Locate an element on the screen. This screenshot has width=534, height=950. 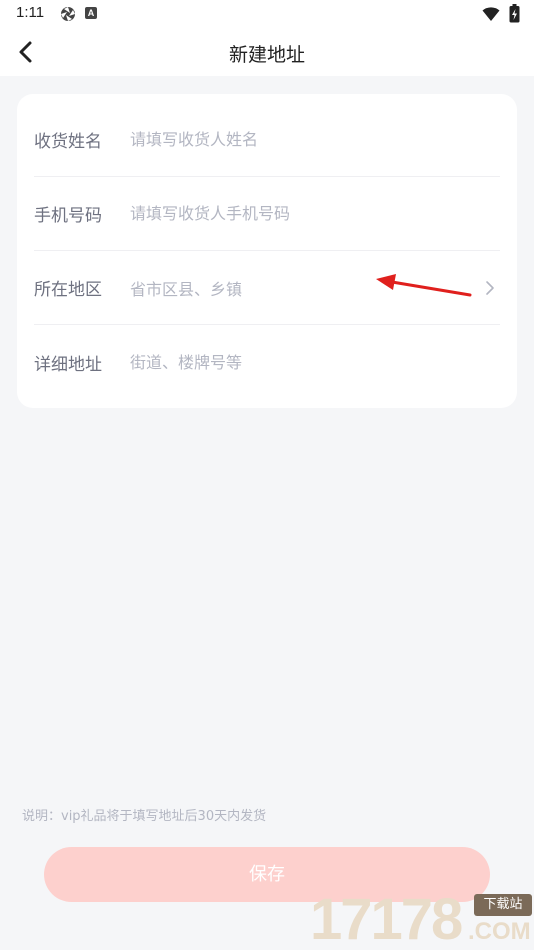
form-row-detail-address: 详细地址 is located at coordinates (267, 362).